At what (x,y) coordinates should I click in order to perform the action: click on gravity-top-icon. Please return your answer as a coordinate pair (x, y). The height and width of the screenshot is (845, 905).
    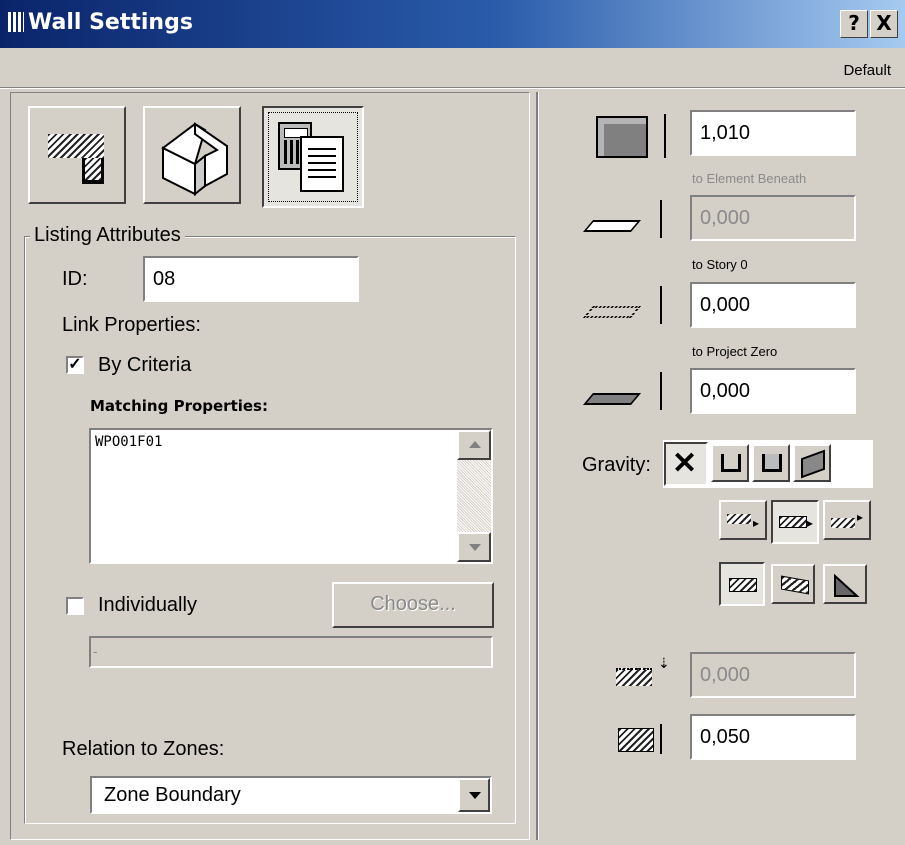
    Looking at the image, I should click on (731, 463).